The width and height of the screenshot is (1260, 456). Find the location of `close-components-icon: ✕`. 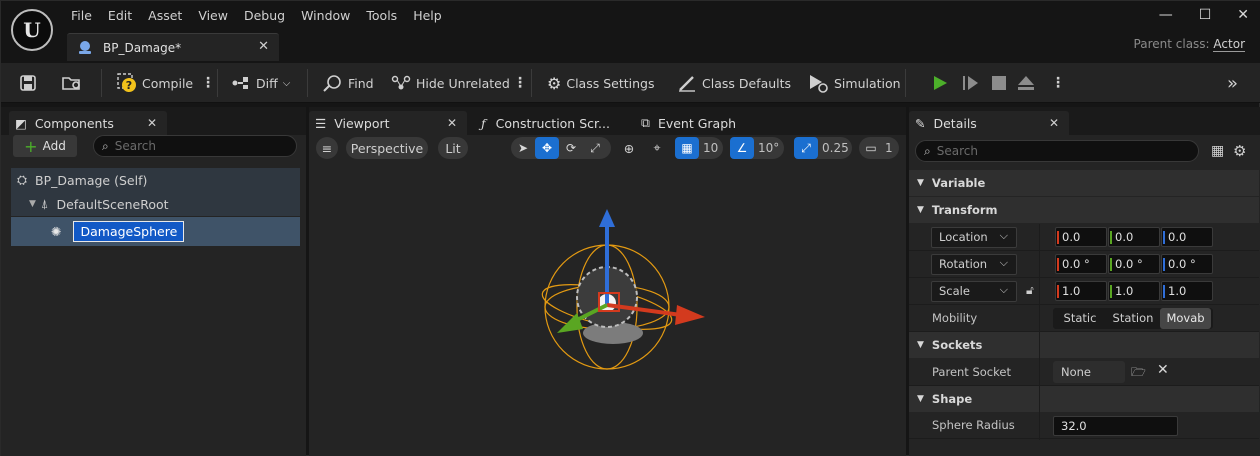

close-components-icon: ✕ is located at coordinates (152, 123).